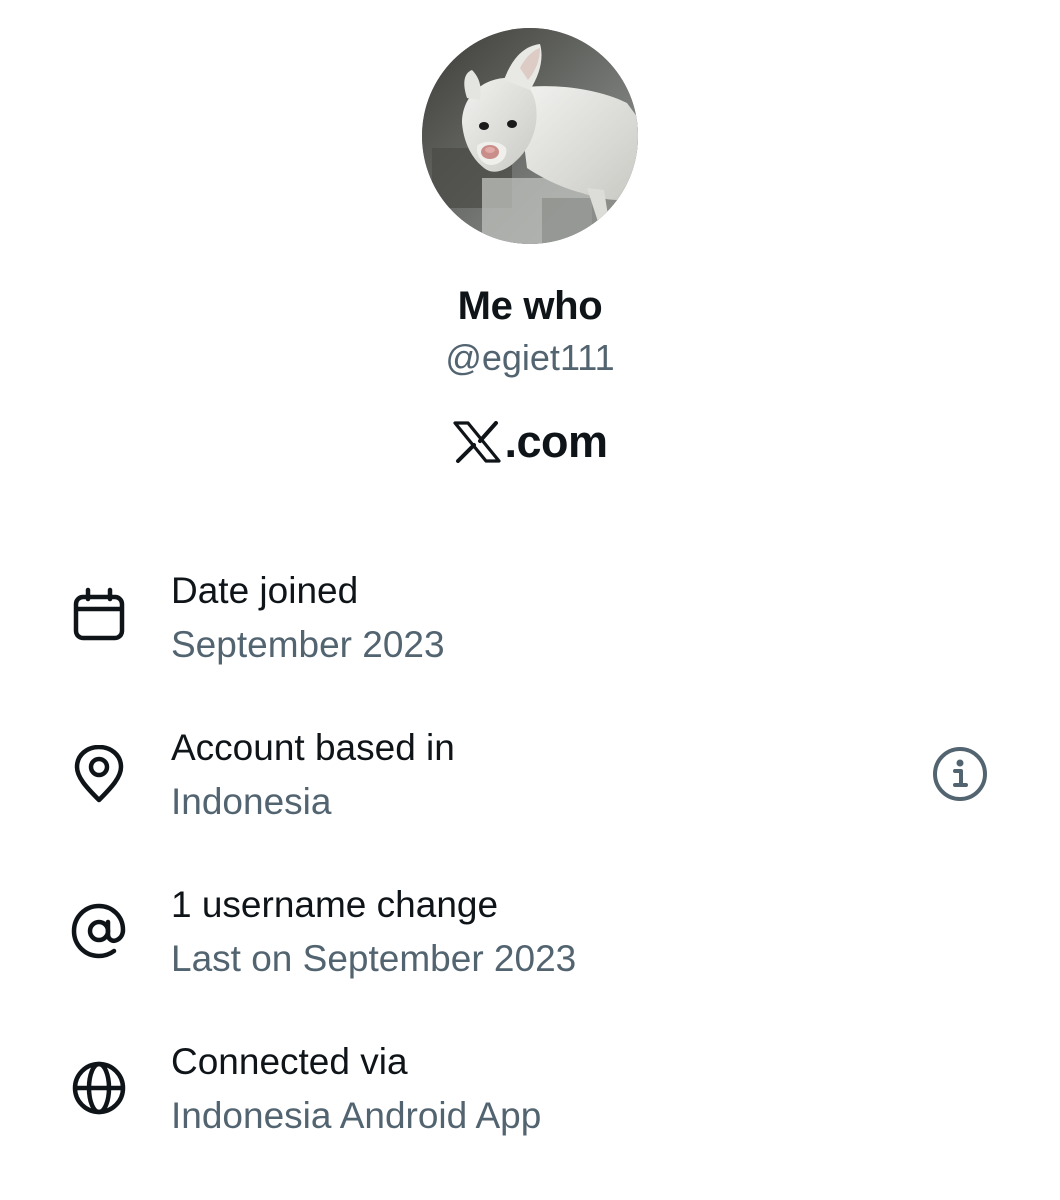 The height and width of the screenshot is (1200, 1060). What do you see at coordinates (530, 1091) in the screenshot?
I see `connected-via-row: Connected via Indonesia Android App` at bounding box center [530, 1091].